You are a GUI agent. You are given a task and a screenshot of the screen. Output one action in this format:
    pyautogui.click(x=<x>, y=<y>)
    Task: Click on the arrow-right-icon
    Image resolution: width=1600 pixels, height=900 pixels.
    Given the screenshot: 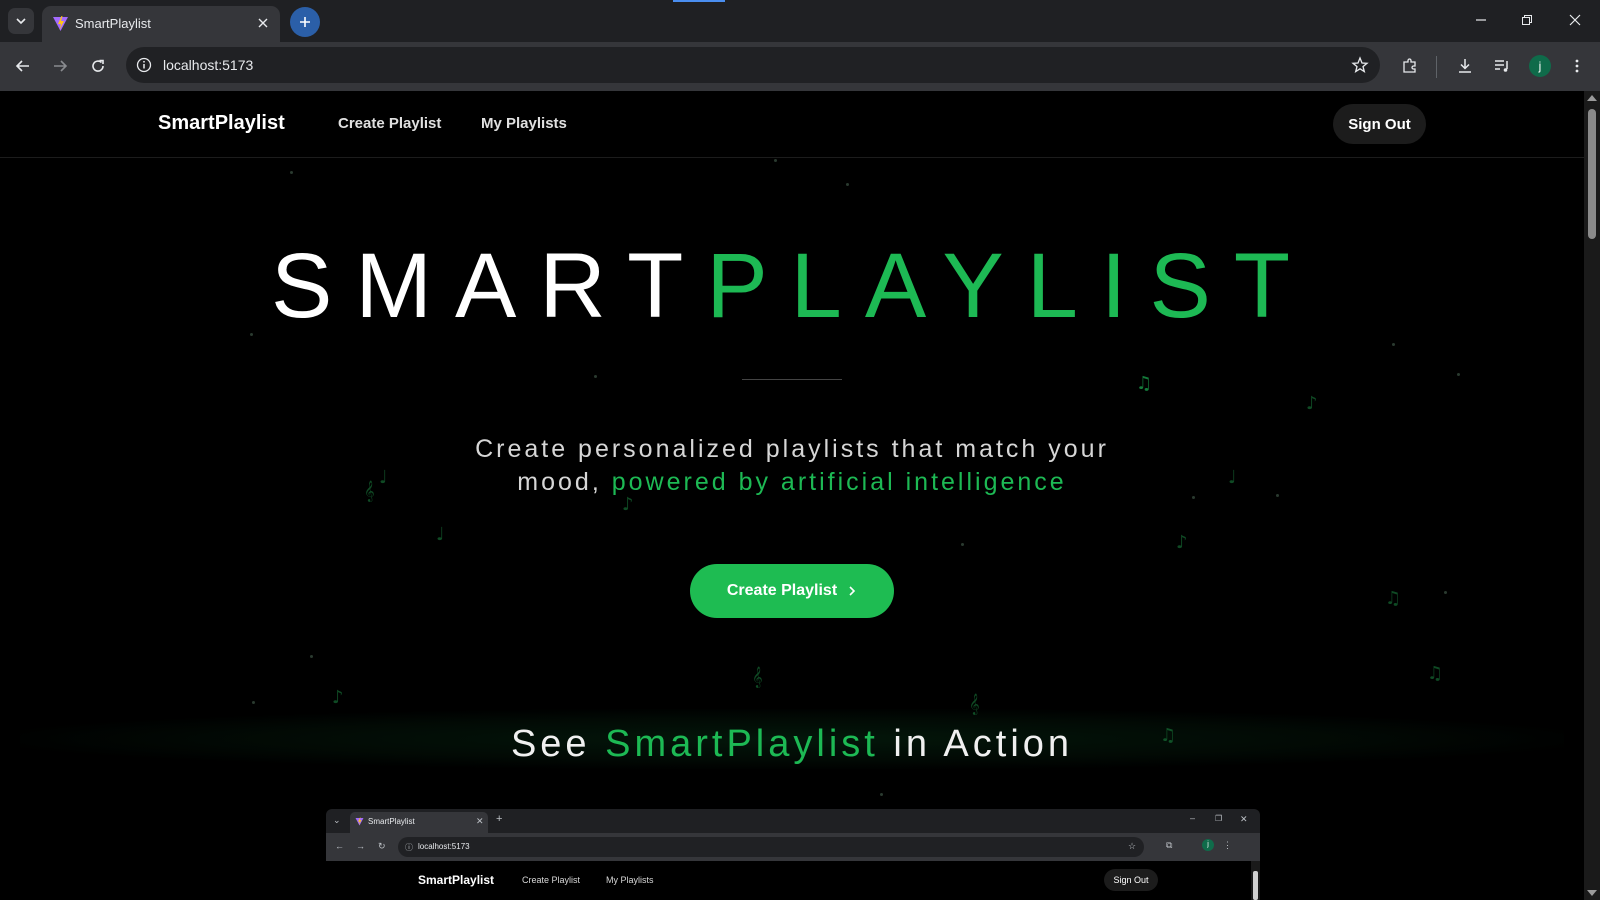 What is the action you would take?
    pyautogui.click(x=61, y=66)
    